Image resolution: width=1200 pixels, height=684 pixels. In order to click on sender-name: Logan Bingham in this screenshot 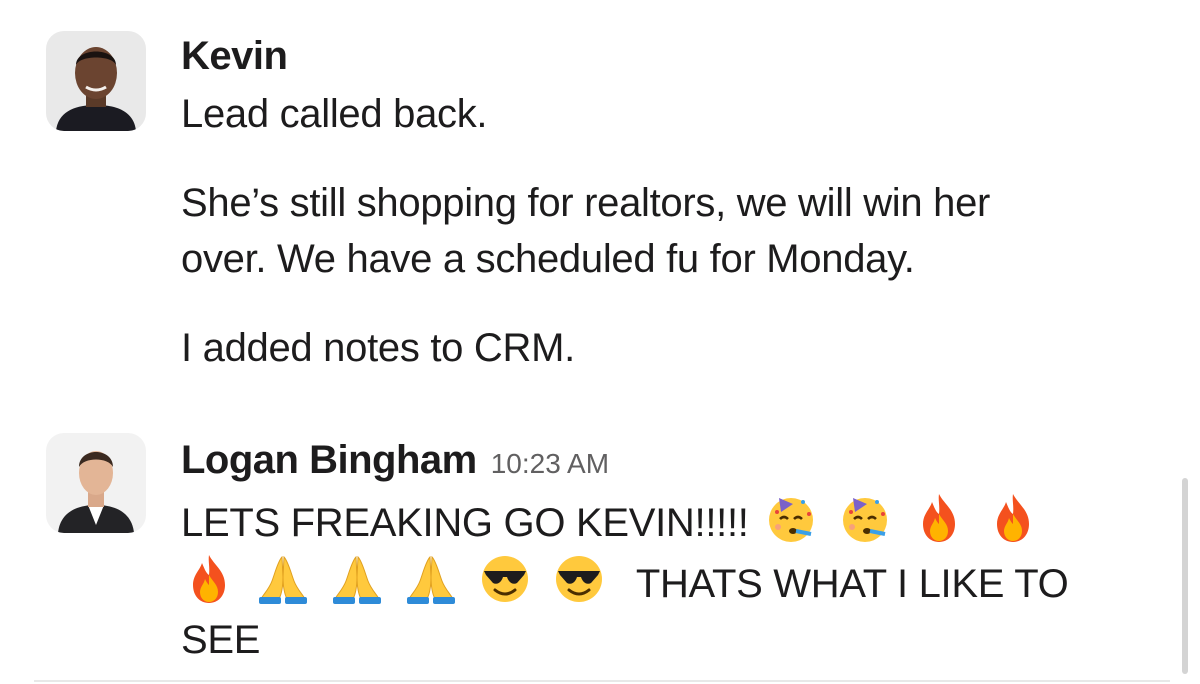, I will do `click(329, 460)`.